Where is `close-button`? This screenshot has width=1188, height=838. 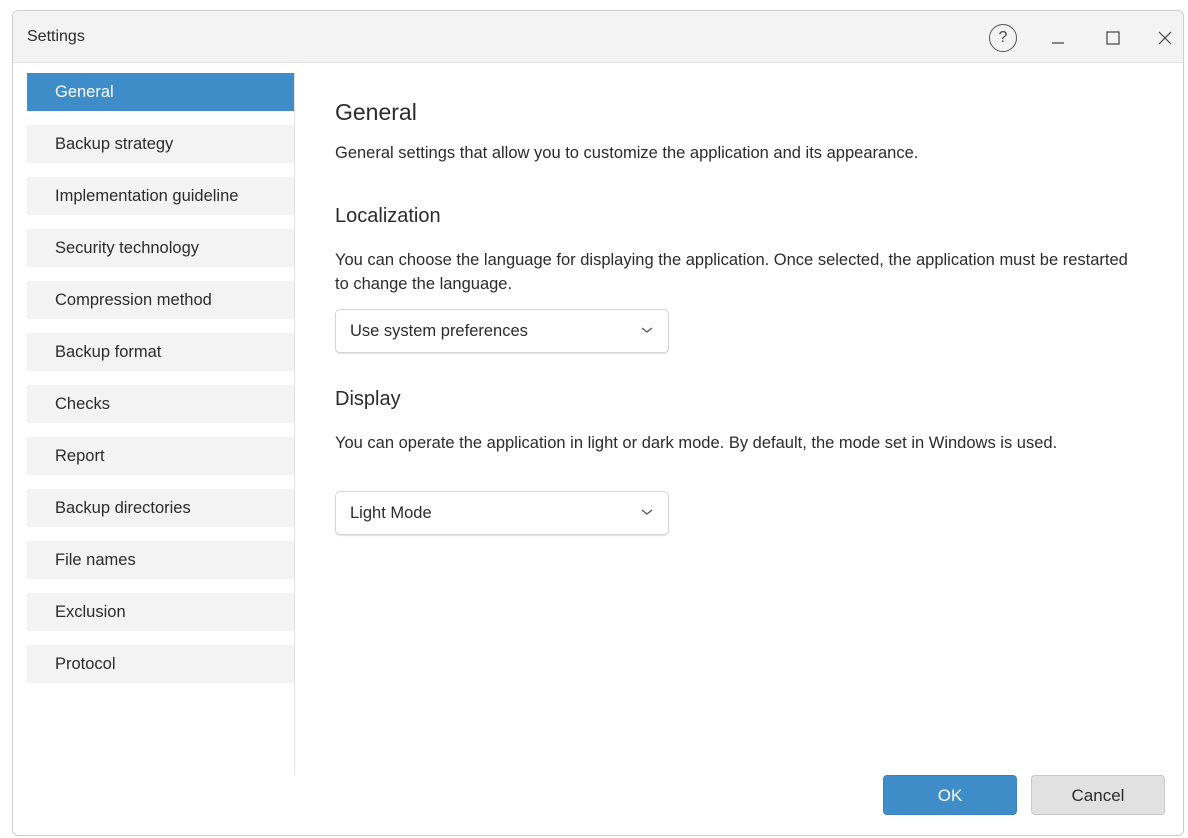
close-button is located at coordinates (1165, 38).